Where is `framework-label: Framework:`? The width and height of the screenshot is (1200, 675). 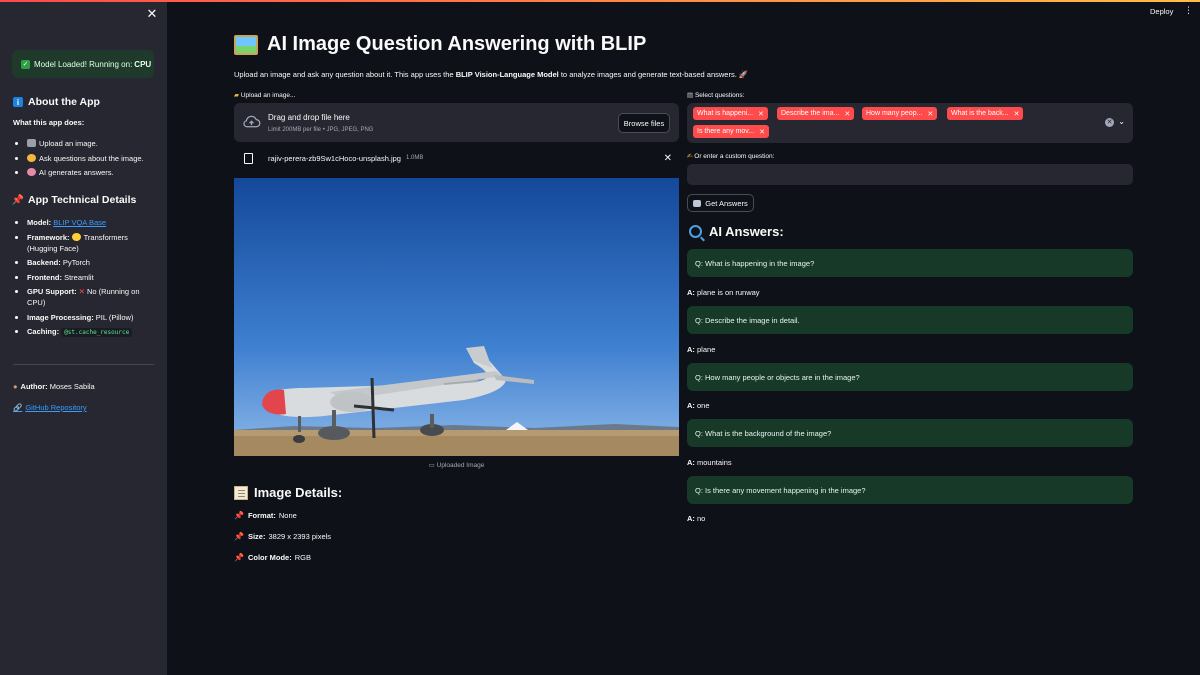
framework-label: Framework: is located at coordinates (48, 237).